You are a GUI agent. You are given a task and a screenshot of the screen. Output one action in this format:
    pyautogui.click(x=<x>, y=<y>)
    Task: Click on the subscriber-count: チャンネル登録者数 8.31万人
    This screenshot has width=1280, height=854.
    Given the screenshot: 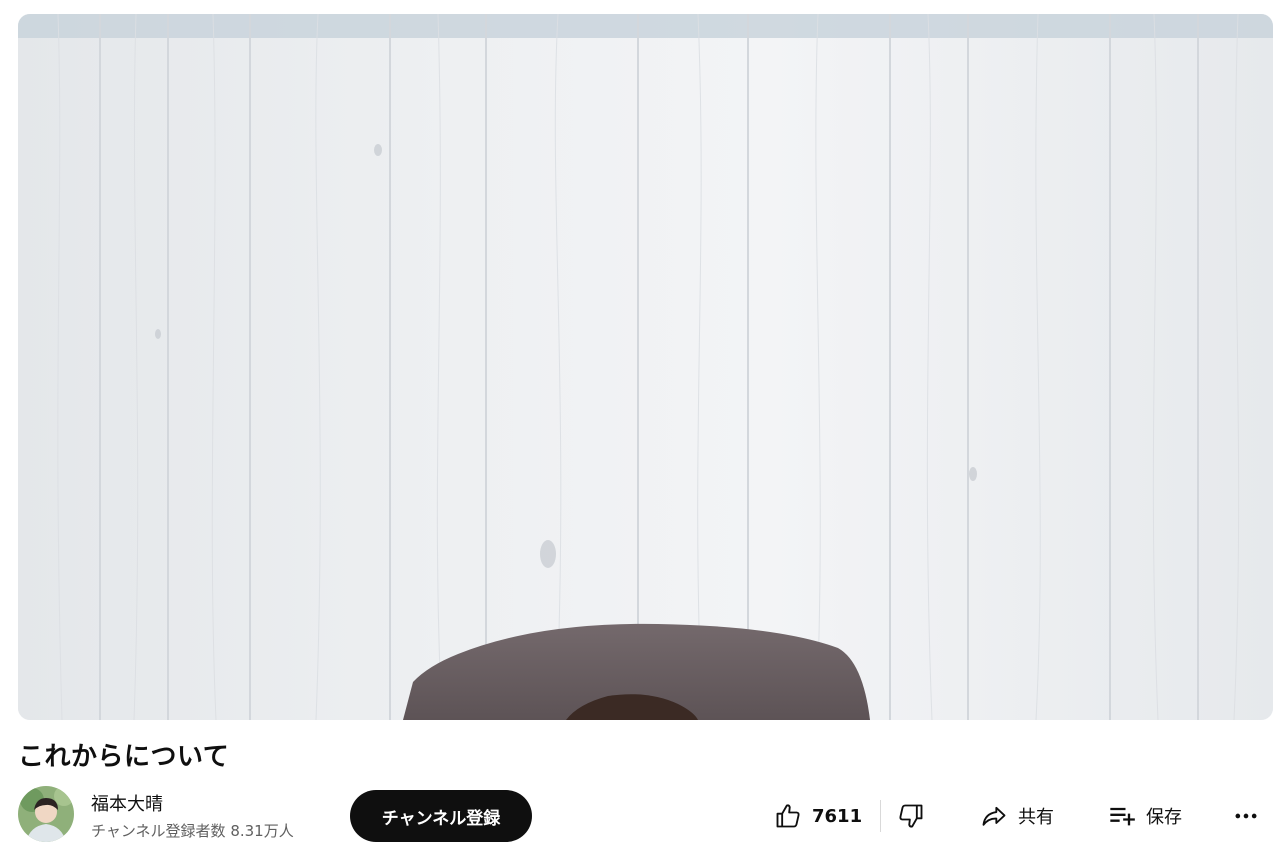 What is the action you would take?
    pyautogui.click(x=192, y=831)
    